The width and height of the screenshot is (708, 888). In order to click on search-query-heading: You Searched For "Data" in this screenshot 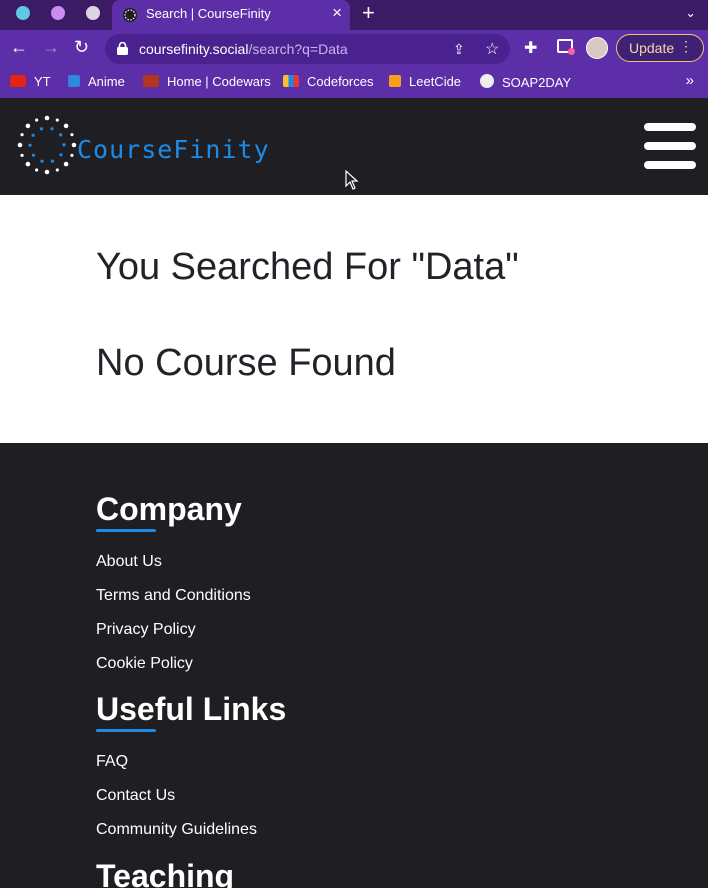, I will do `click(307, 267)`.